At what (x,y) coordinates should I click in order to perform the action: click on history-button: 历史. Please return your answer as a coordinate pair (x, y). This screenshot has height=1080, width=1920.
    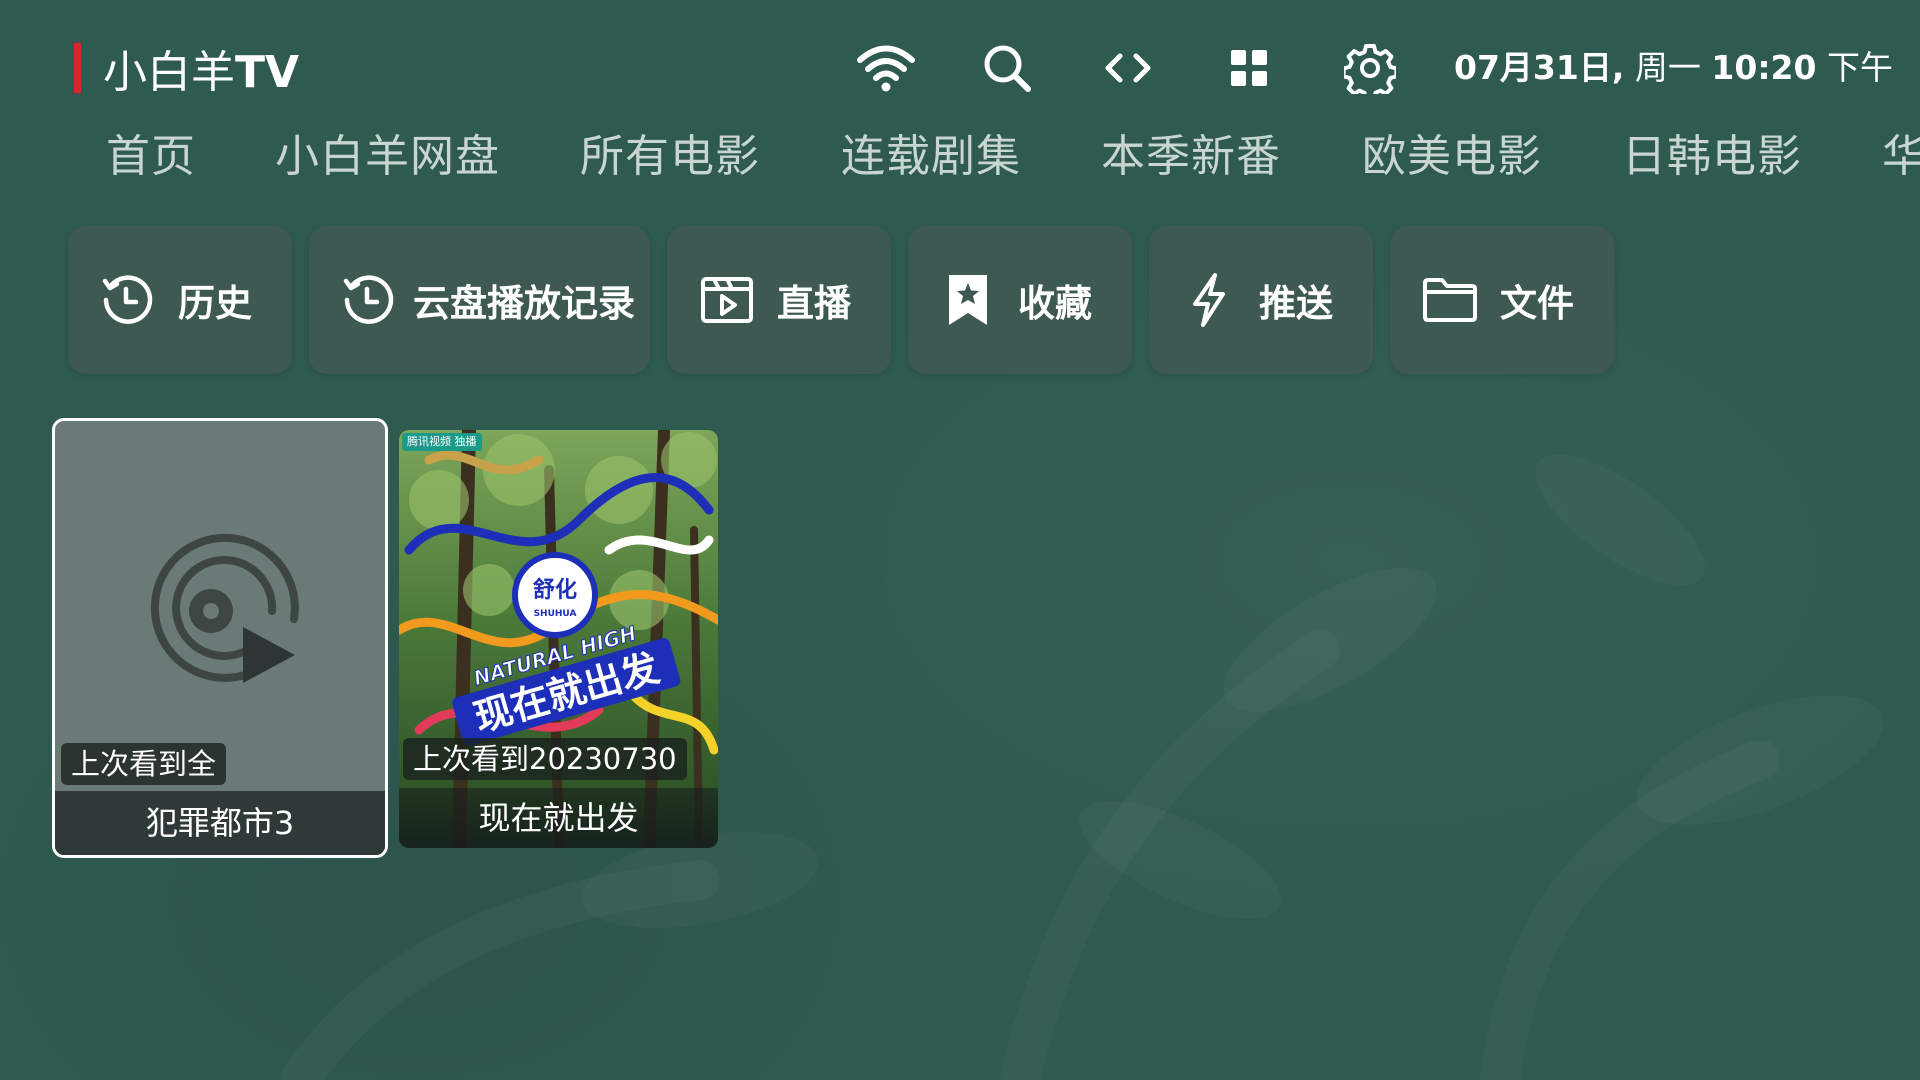
    Looking at the image, I should click on (180, 300).